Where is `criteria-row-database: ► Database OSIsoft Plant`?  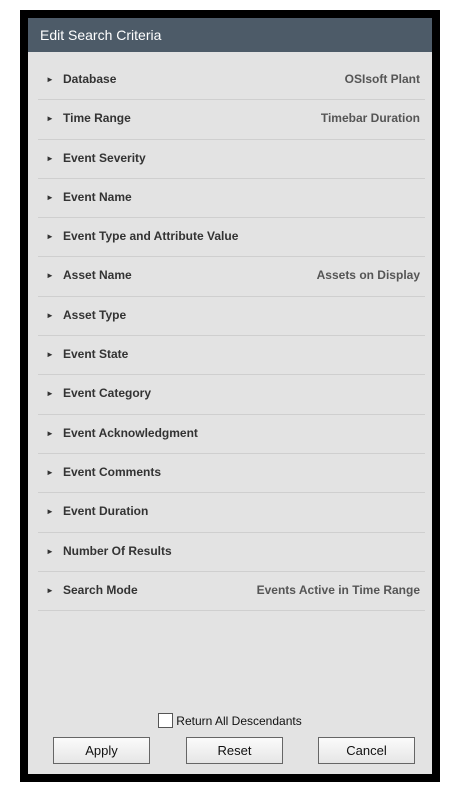
criteria-row-database: ► Database OSIsoft Plant is located at coordinates (231, 81).